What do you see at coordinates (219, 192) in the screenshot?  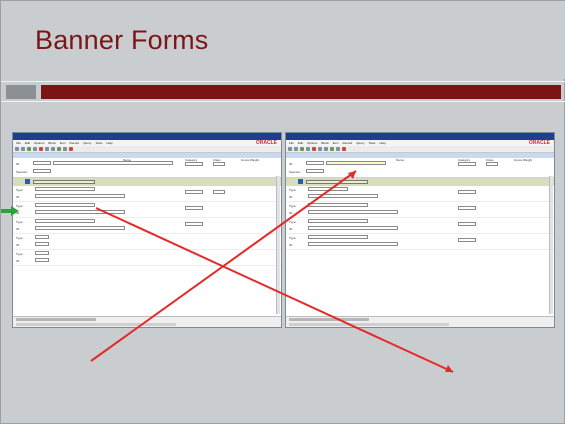 I see `row-class-field` at bounding box center [219, 192].